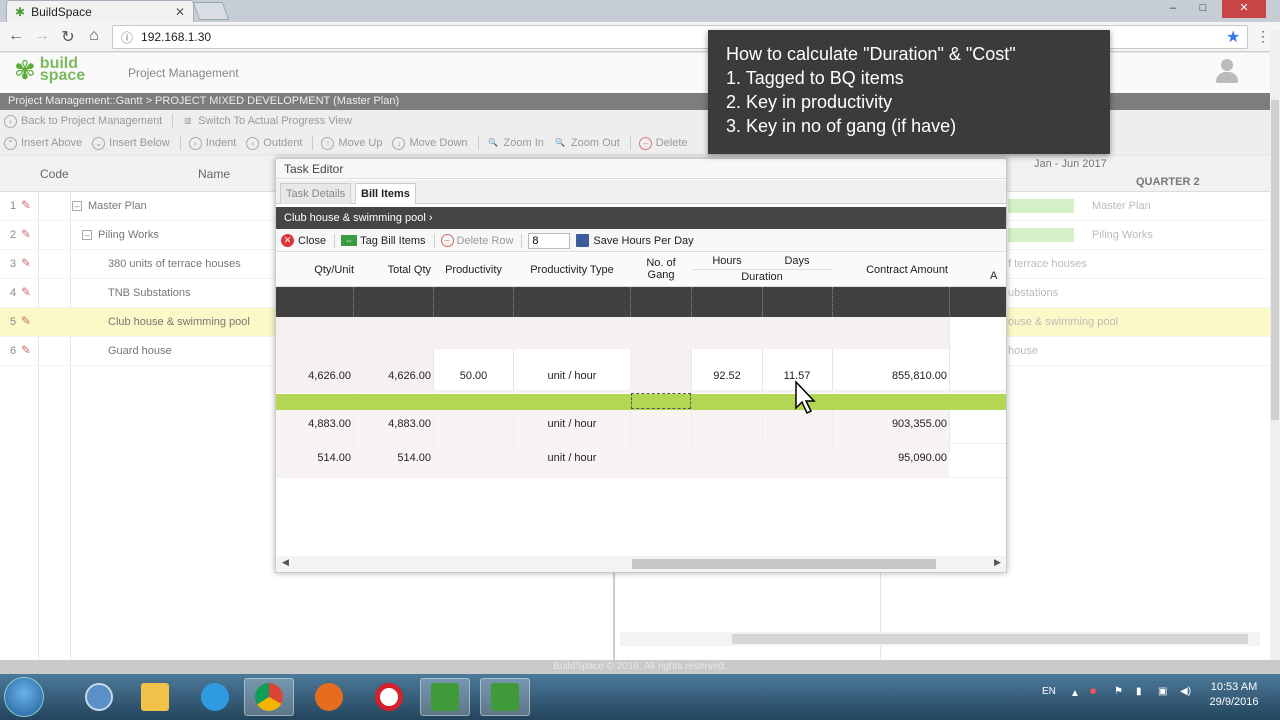 The width and height of the screenshot is (1280, 720). Describe the element at coordinates (1227, 72) in the screenshot. I see `user-avatar-icon` at that location.